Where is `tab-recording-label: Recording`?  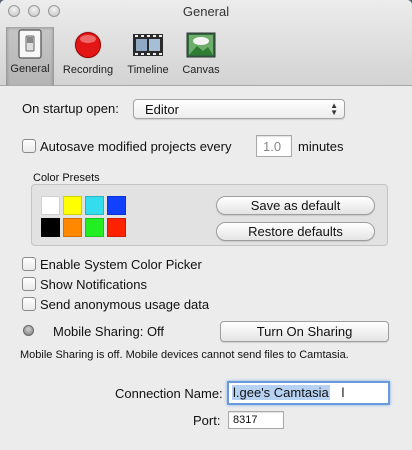 tab-recording-label: Recording is located at coordinates (88, 70).